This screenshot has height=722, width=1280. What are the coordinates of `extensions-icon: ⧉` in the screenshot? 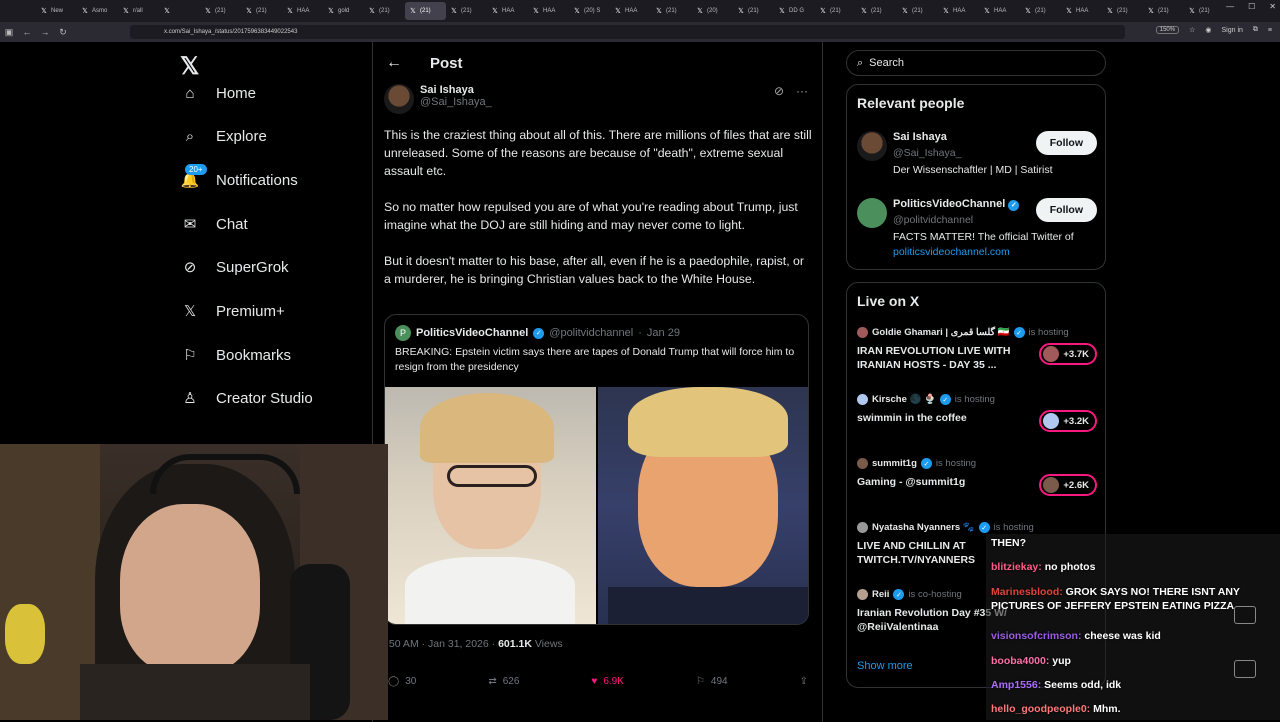 It's located at (1255, 30).